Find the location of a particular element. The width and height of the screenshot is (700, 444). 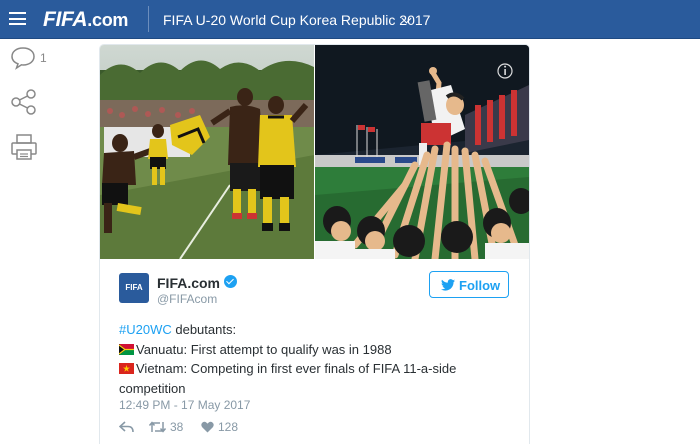

logo-main: FIFA is located at coordinates (65, 19).